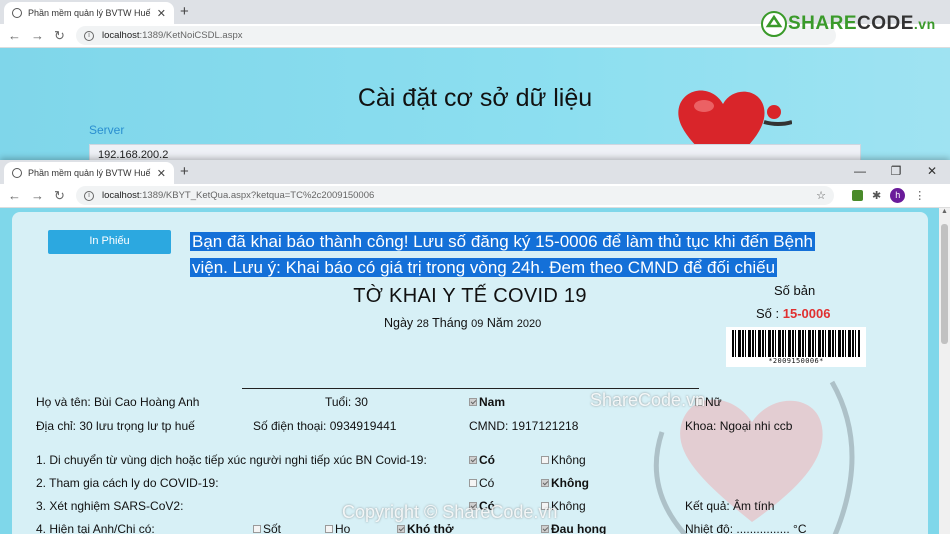 The image size is (950, 534). I want to click on q1-no-label: Không, so click(568, 460).